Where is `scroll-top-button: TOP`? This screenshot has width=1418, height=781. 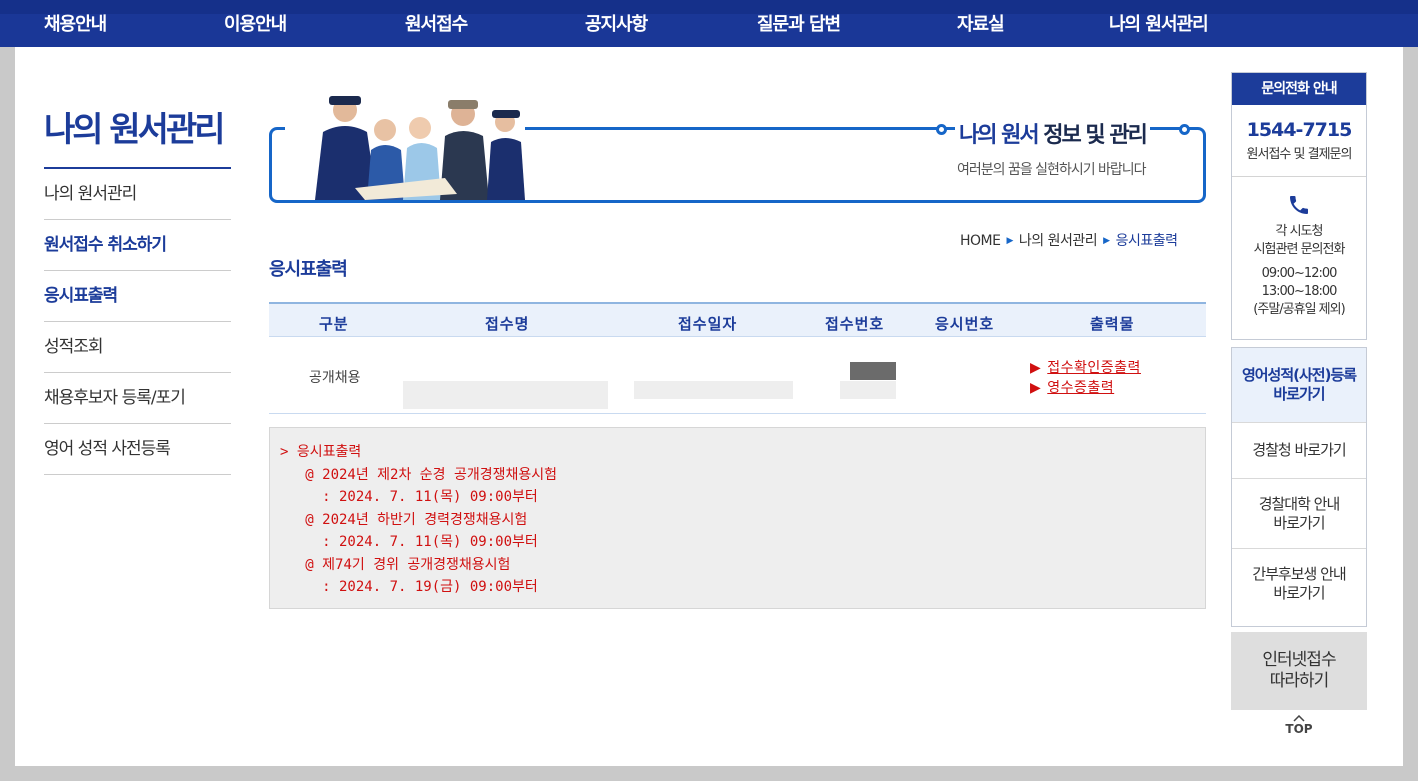 scroll-top-button: TOP is located at coordinates (1299, 725).